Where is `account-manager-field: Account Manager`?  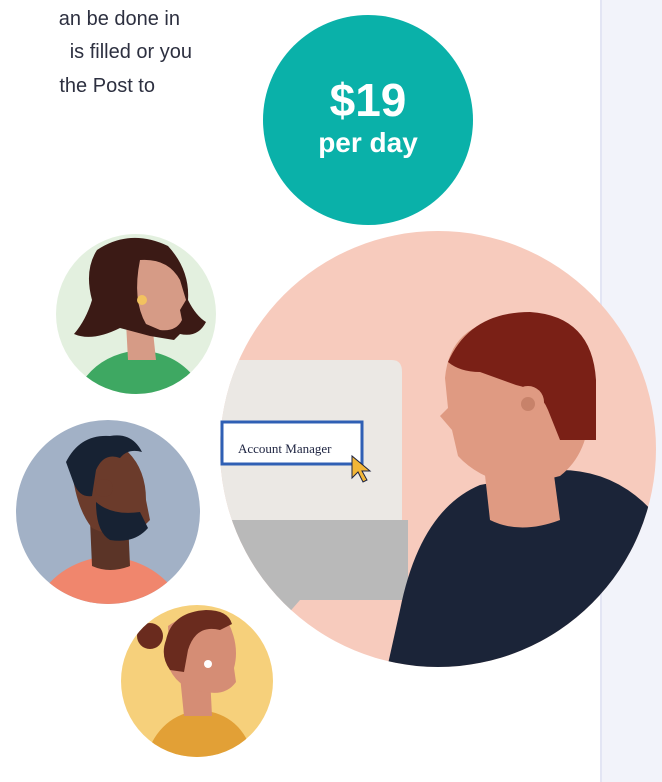
account-manager-field: Account Manager is located at coordinates (292, 443).